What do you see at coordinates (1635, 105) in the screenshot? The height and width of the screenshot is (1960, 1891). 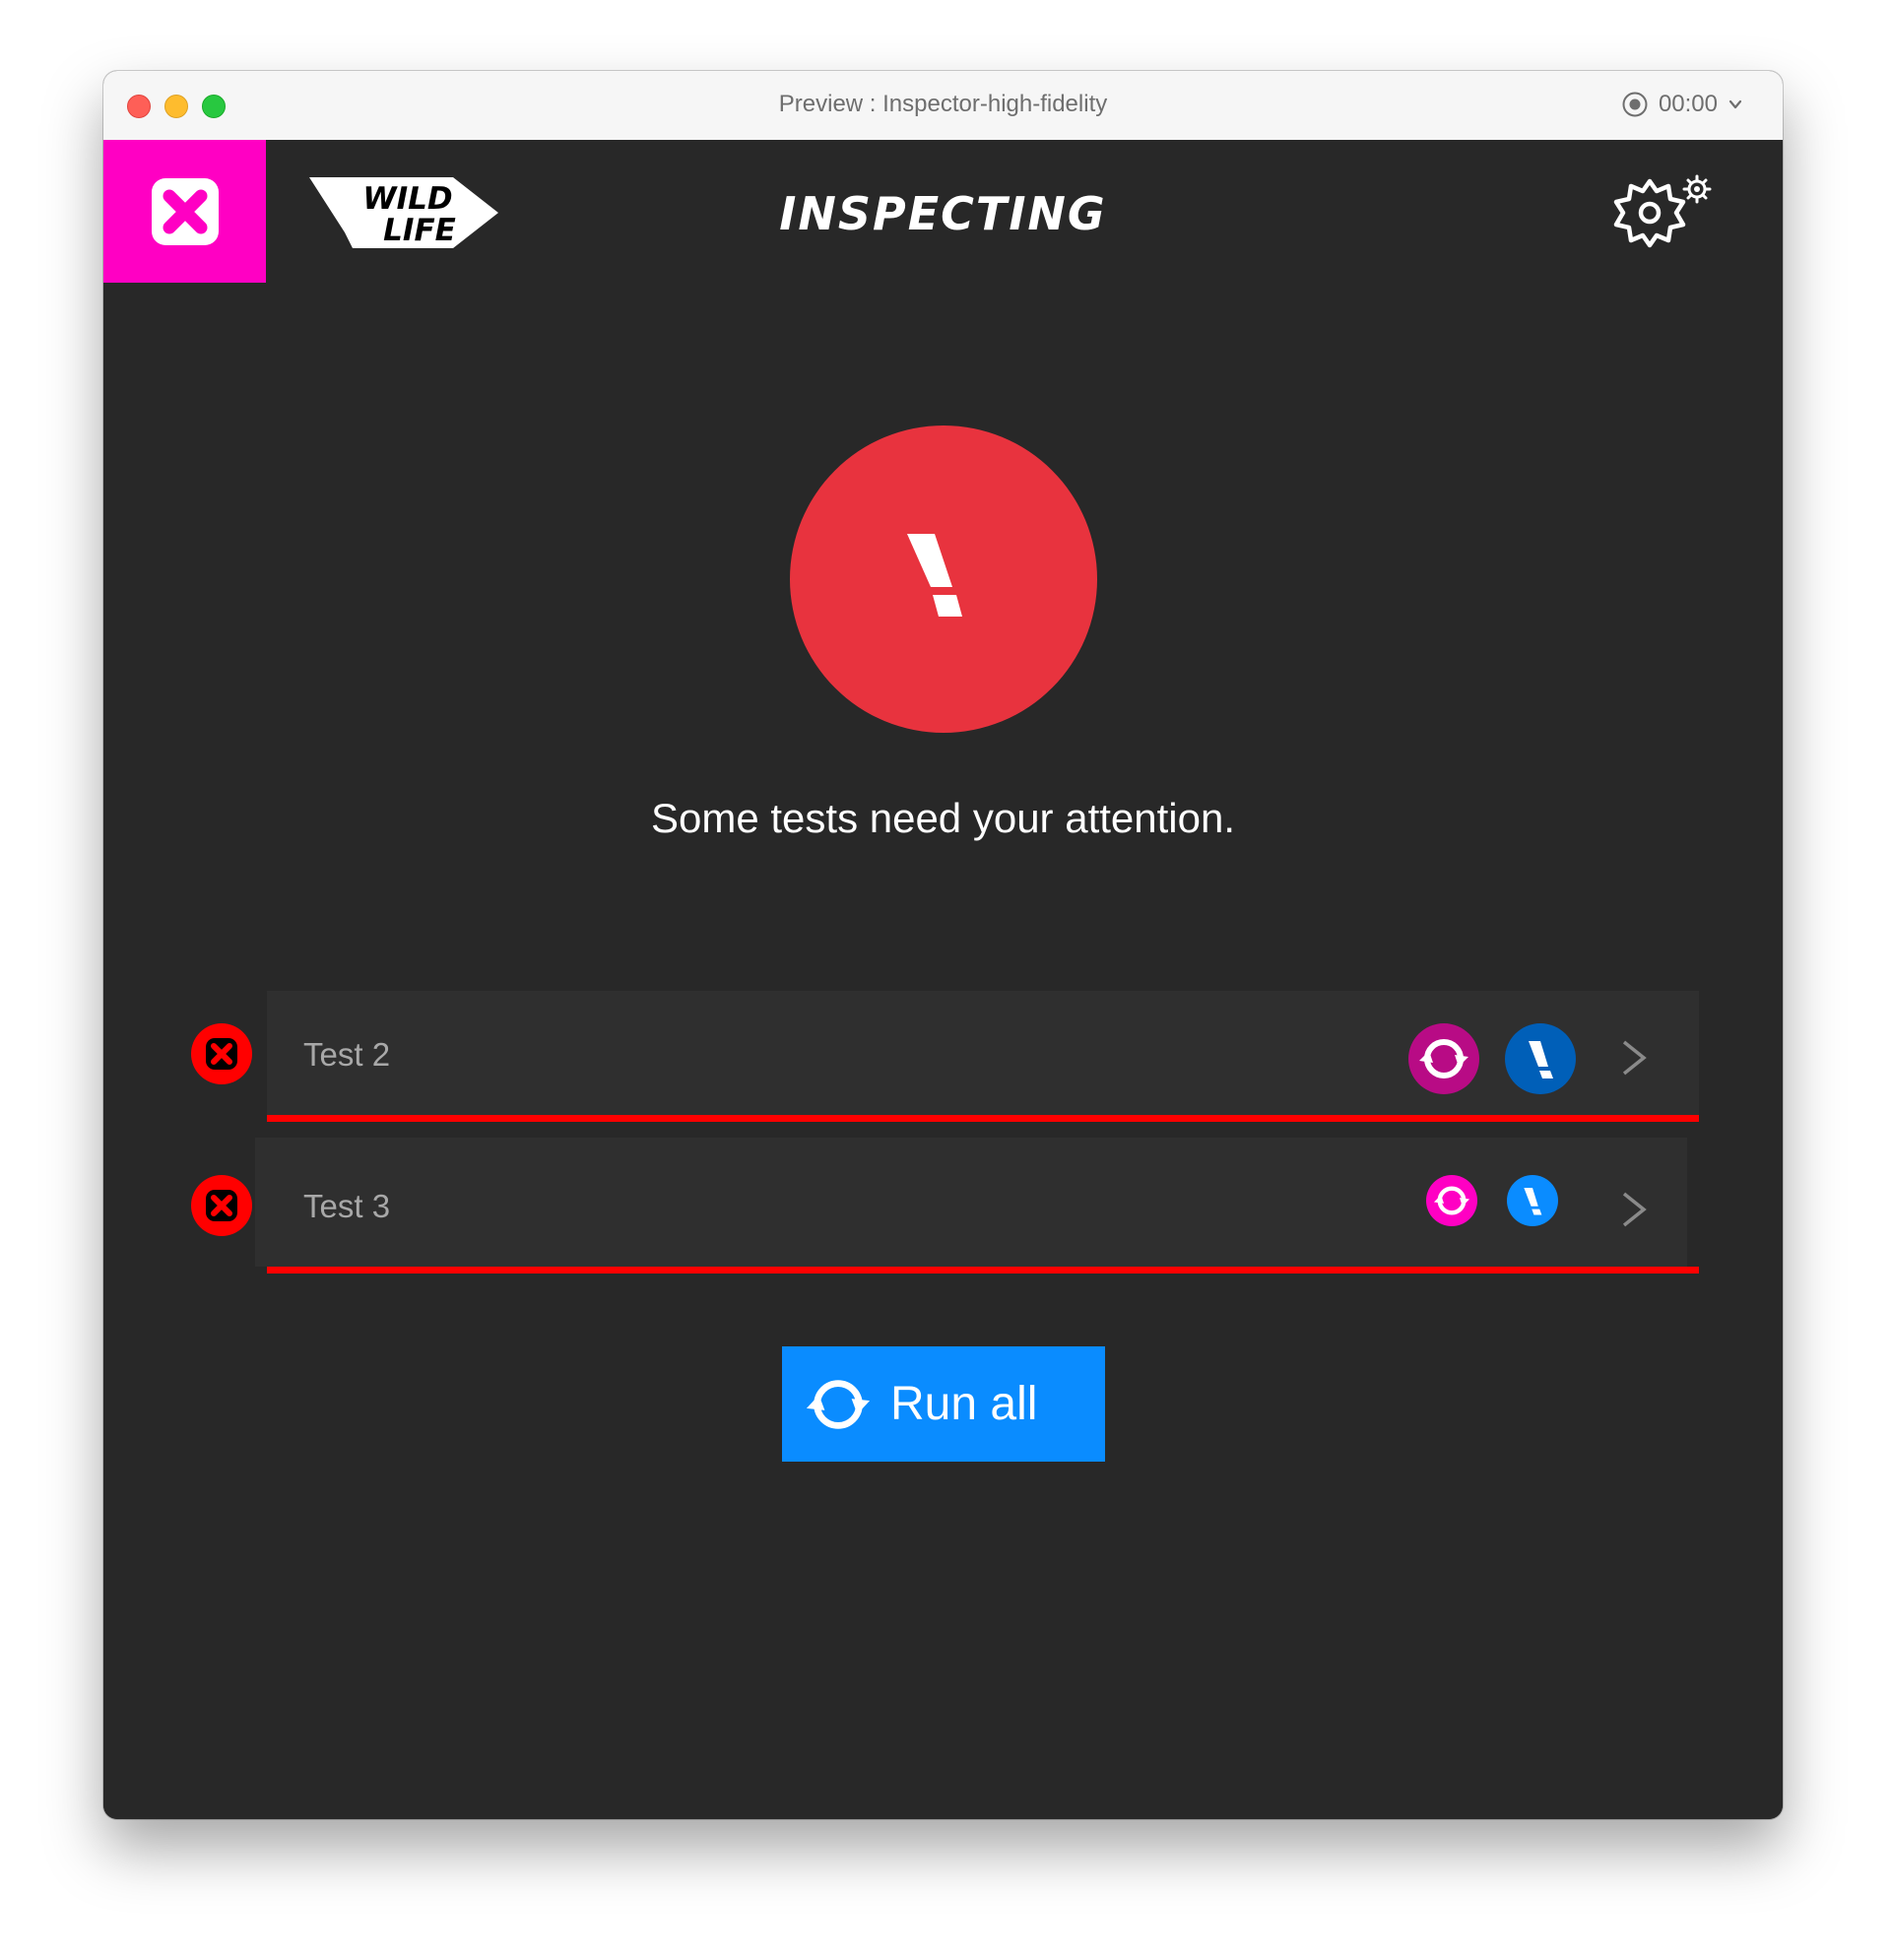 I see `record-icon` at bounding box center [1635, 105].